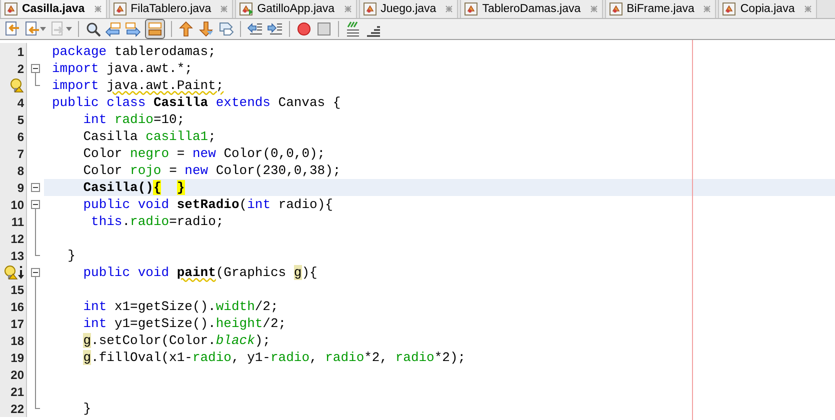 The image size is (835, 420). What do you see at coordinates (20, 187) in the screenshot?
I see `line-number: 9` at bounding box center [20, 187].